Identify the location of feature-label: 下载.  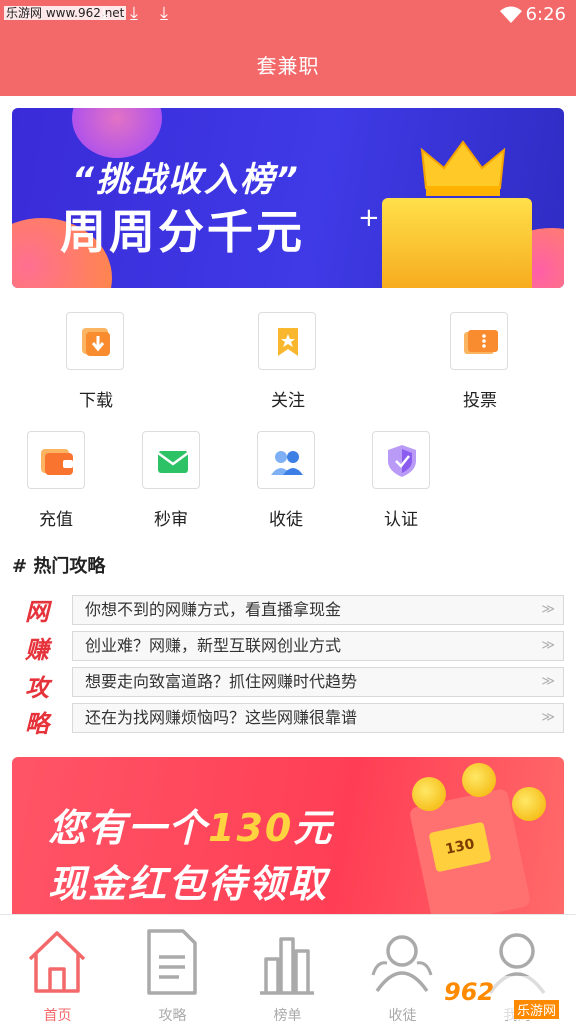
(96, 401).